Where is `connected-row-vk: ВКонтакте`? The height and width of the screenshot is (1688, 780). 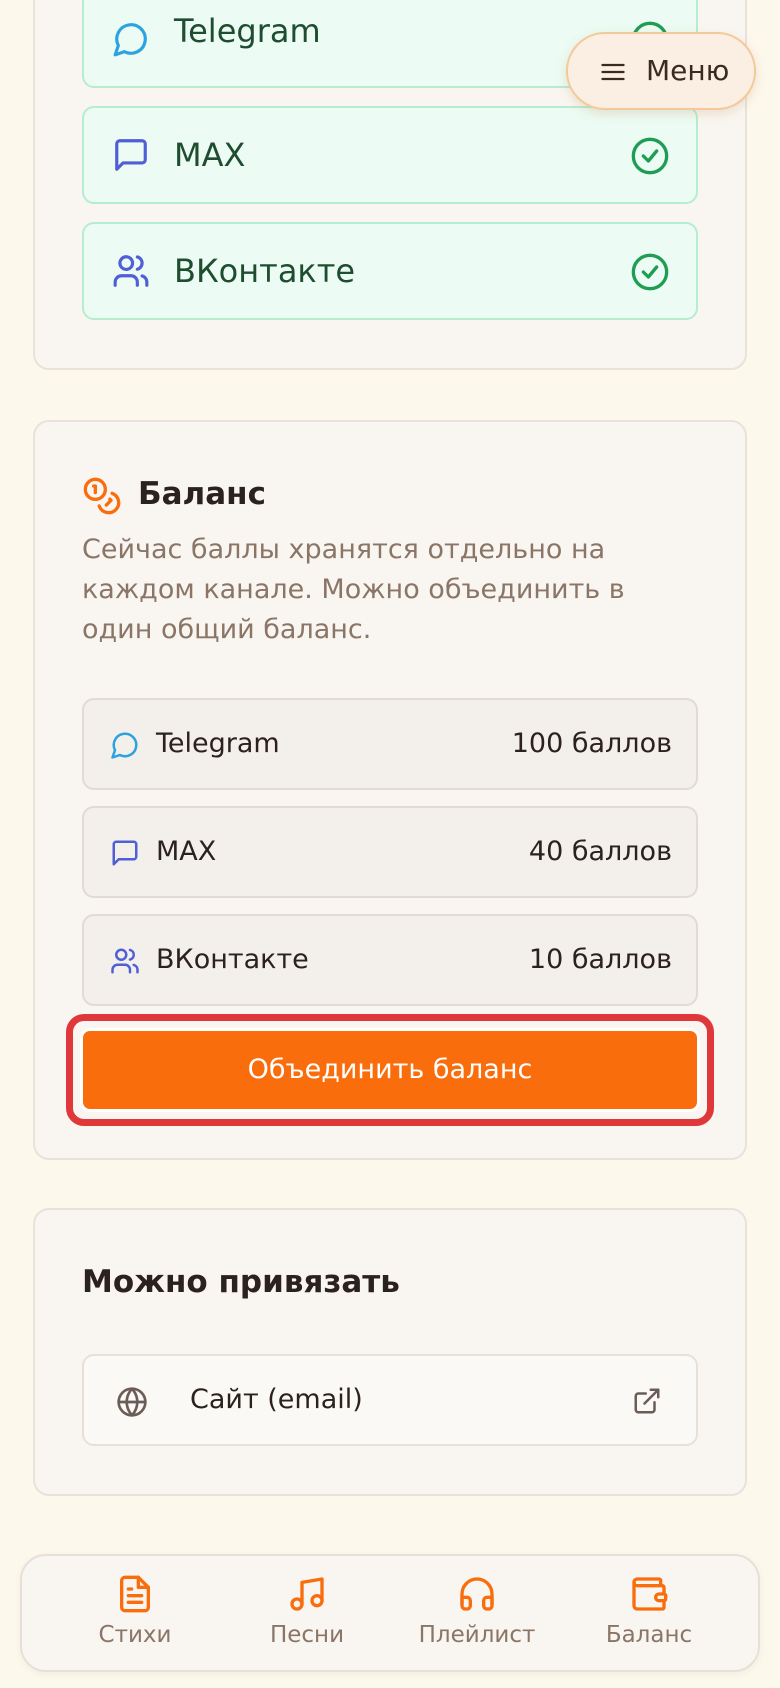
connected-row-vk: ВКонтакте is located at coordinates (390, 271).